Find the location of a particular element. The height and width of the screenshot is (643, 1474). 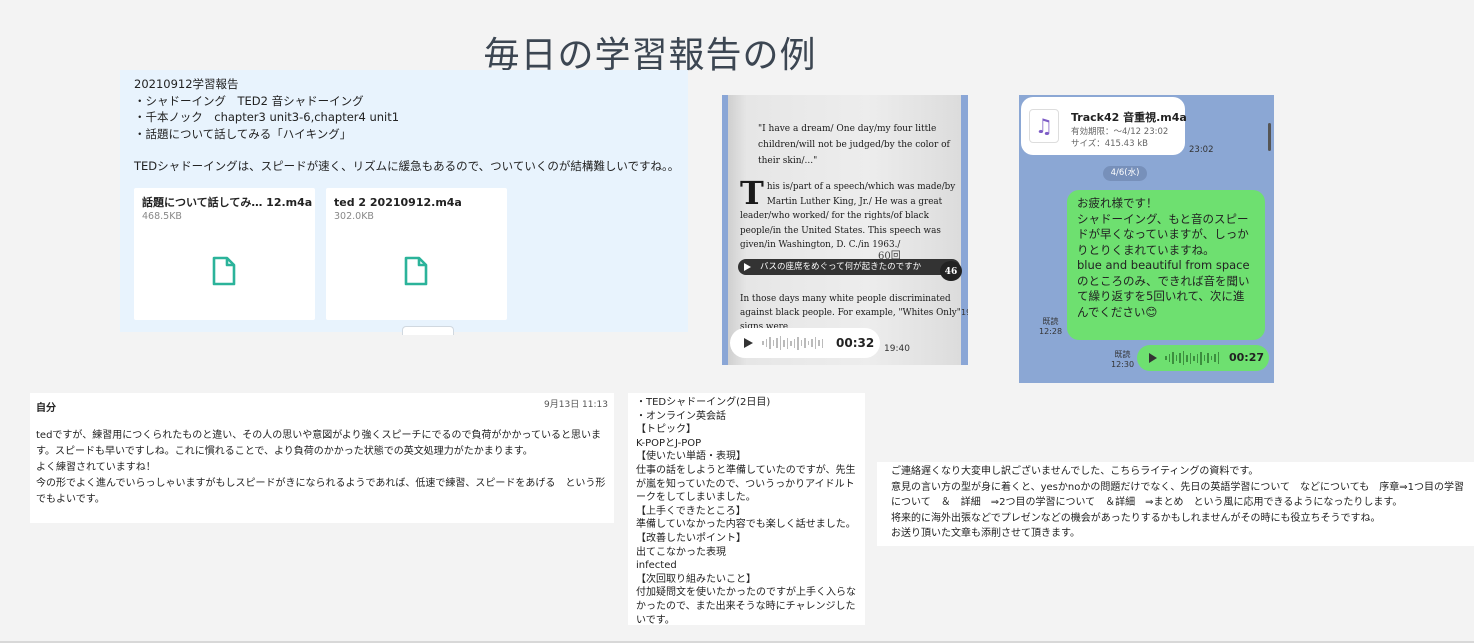

notes-line: 【上手くできたところ】 is located at coordinates (691, 511).